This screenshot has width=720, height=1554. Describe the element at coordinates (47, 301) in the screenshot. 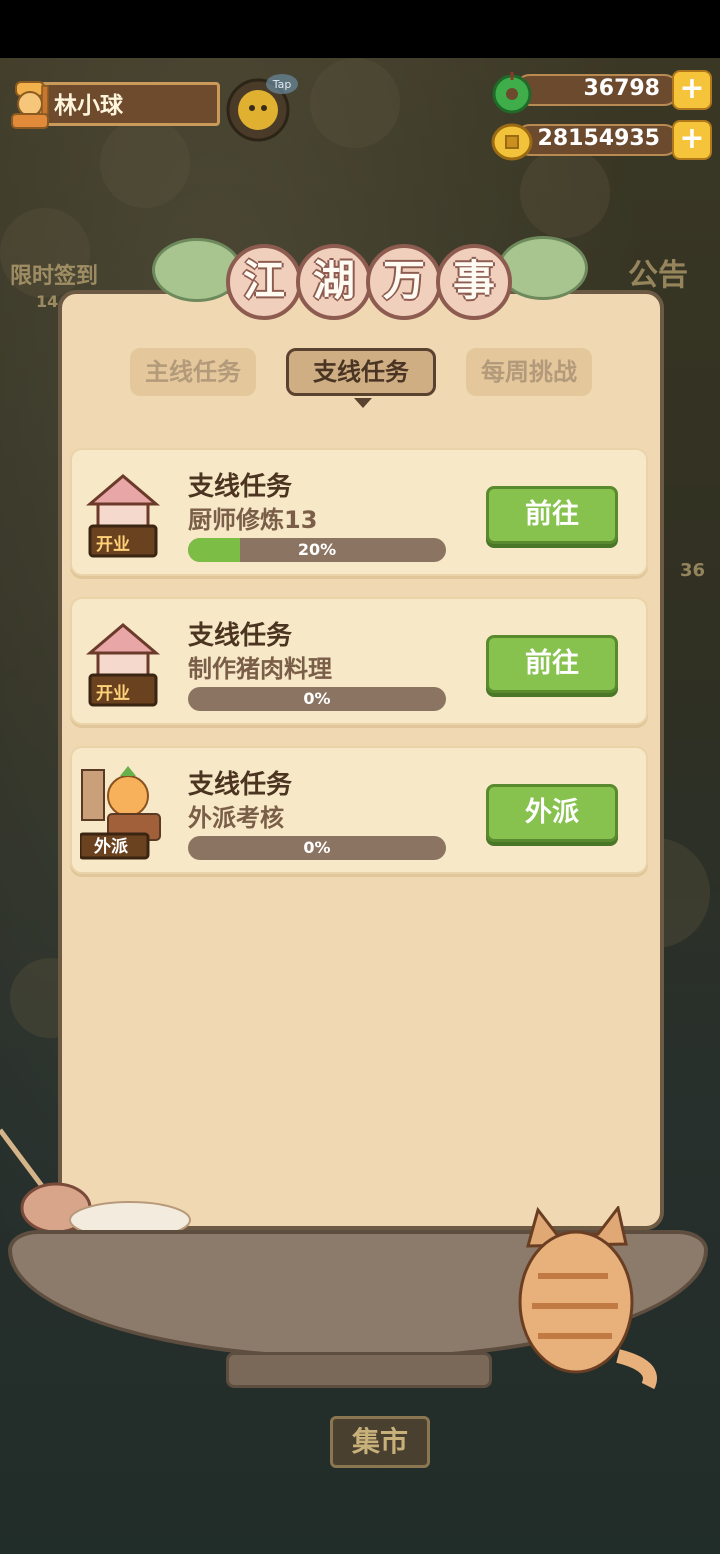

I see `daily-signin-count: 14` at that location.